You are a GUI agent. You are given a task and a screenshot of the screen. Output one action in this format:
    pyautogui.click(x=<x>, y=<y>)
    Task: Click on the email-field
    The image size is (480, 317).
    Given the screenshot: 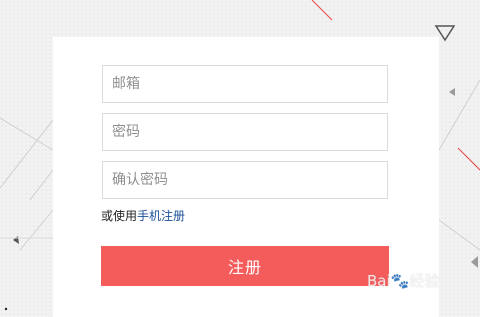 What is the action you would take?
    pyautogui.click(x=245, y=84)
    